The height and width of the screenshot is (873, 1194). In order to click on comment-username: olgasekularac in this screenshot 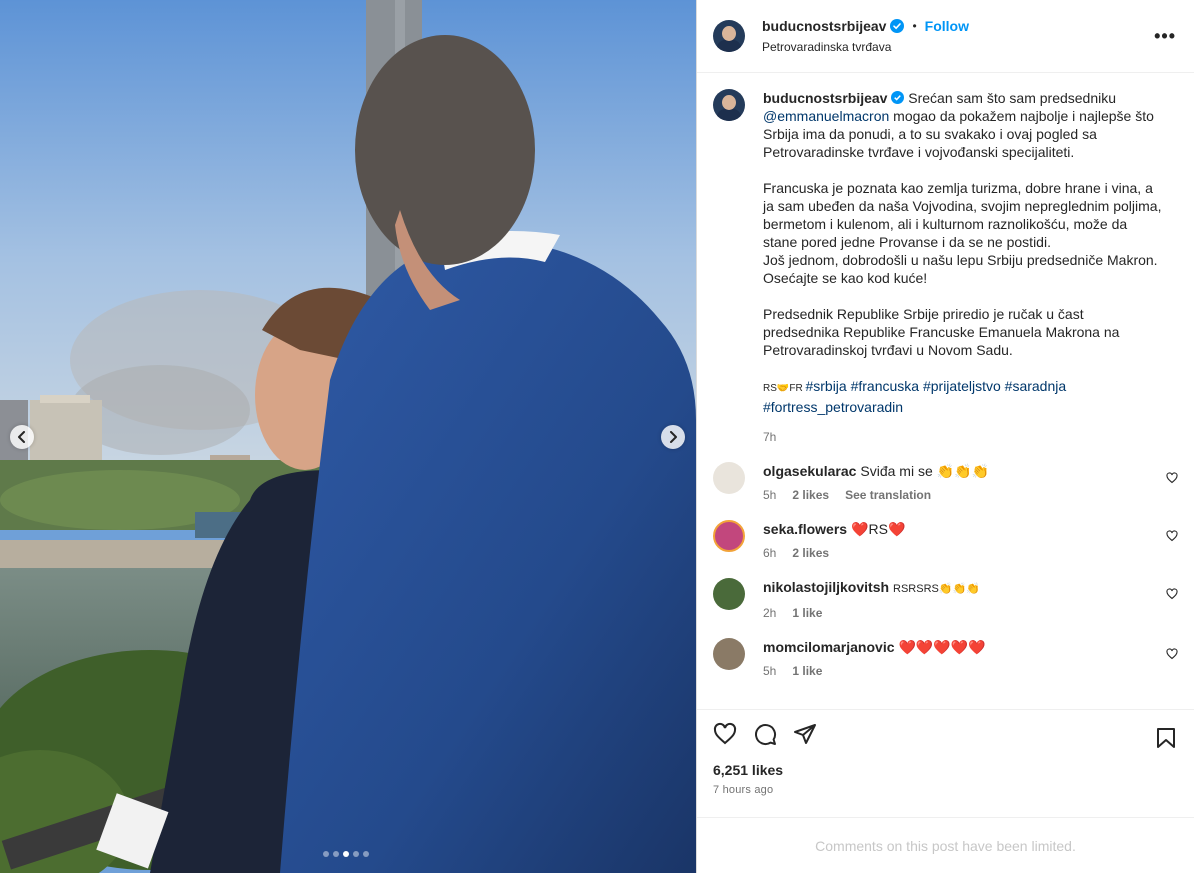, I will do `click(809, 471)`.